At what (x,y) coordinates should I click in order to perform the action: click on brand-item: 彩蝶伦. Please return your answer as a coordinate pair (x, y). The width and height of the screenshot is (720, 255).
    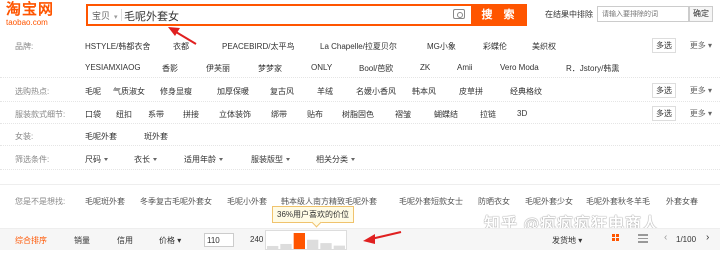
    Looking at the image, I should click on (495, 46).